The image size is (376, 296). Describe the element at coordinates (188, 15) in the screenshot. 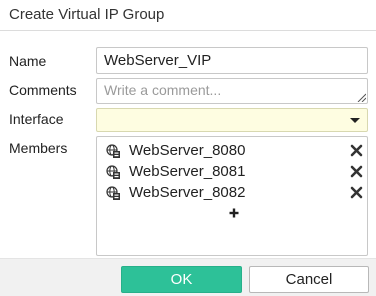

I see `dialog-title: Create Virtual IP Group` at that location.